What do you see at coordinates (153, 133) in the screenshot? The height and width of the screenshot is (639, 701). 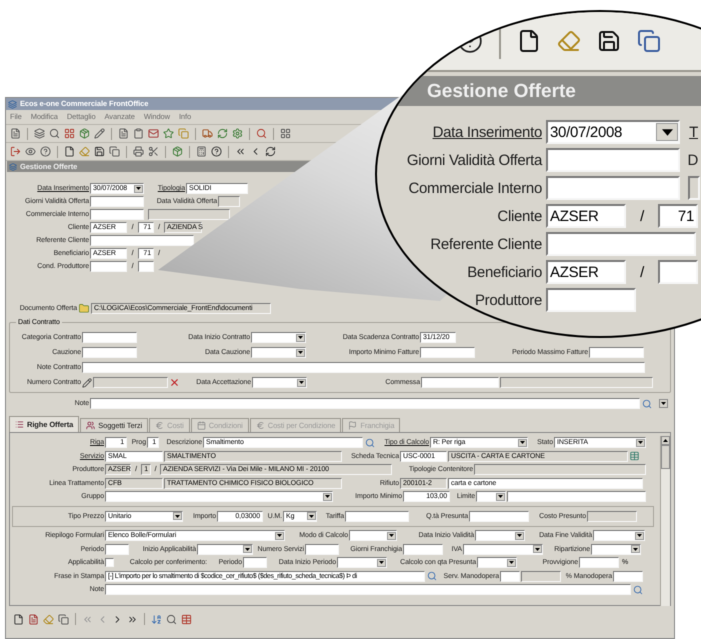 I see `mail-icon` at bounding box center [153, 133].